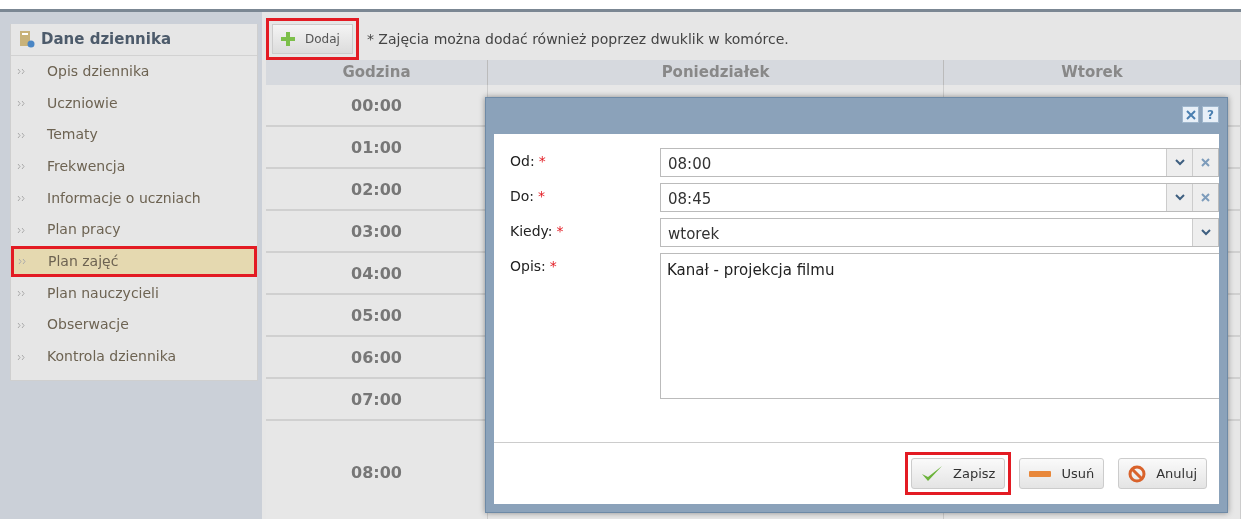  What do you see at coordinates (1092, 72) in the screenshot?
I see `column-header: Wtorek` at bounding box center [1092, 72].